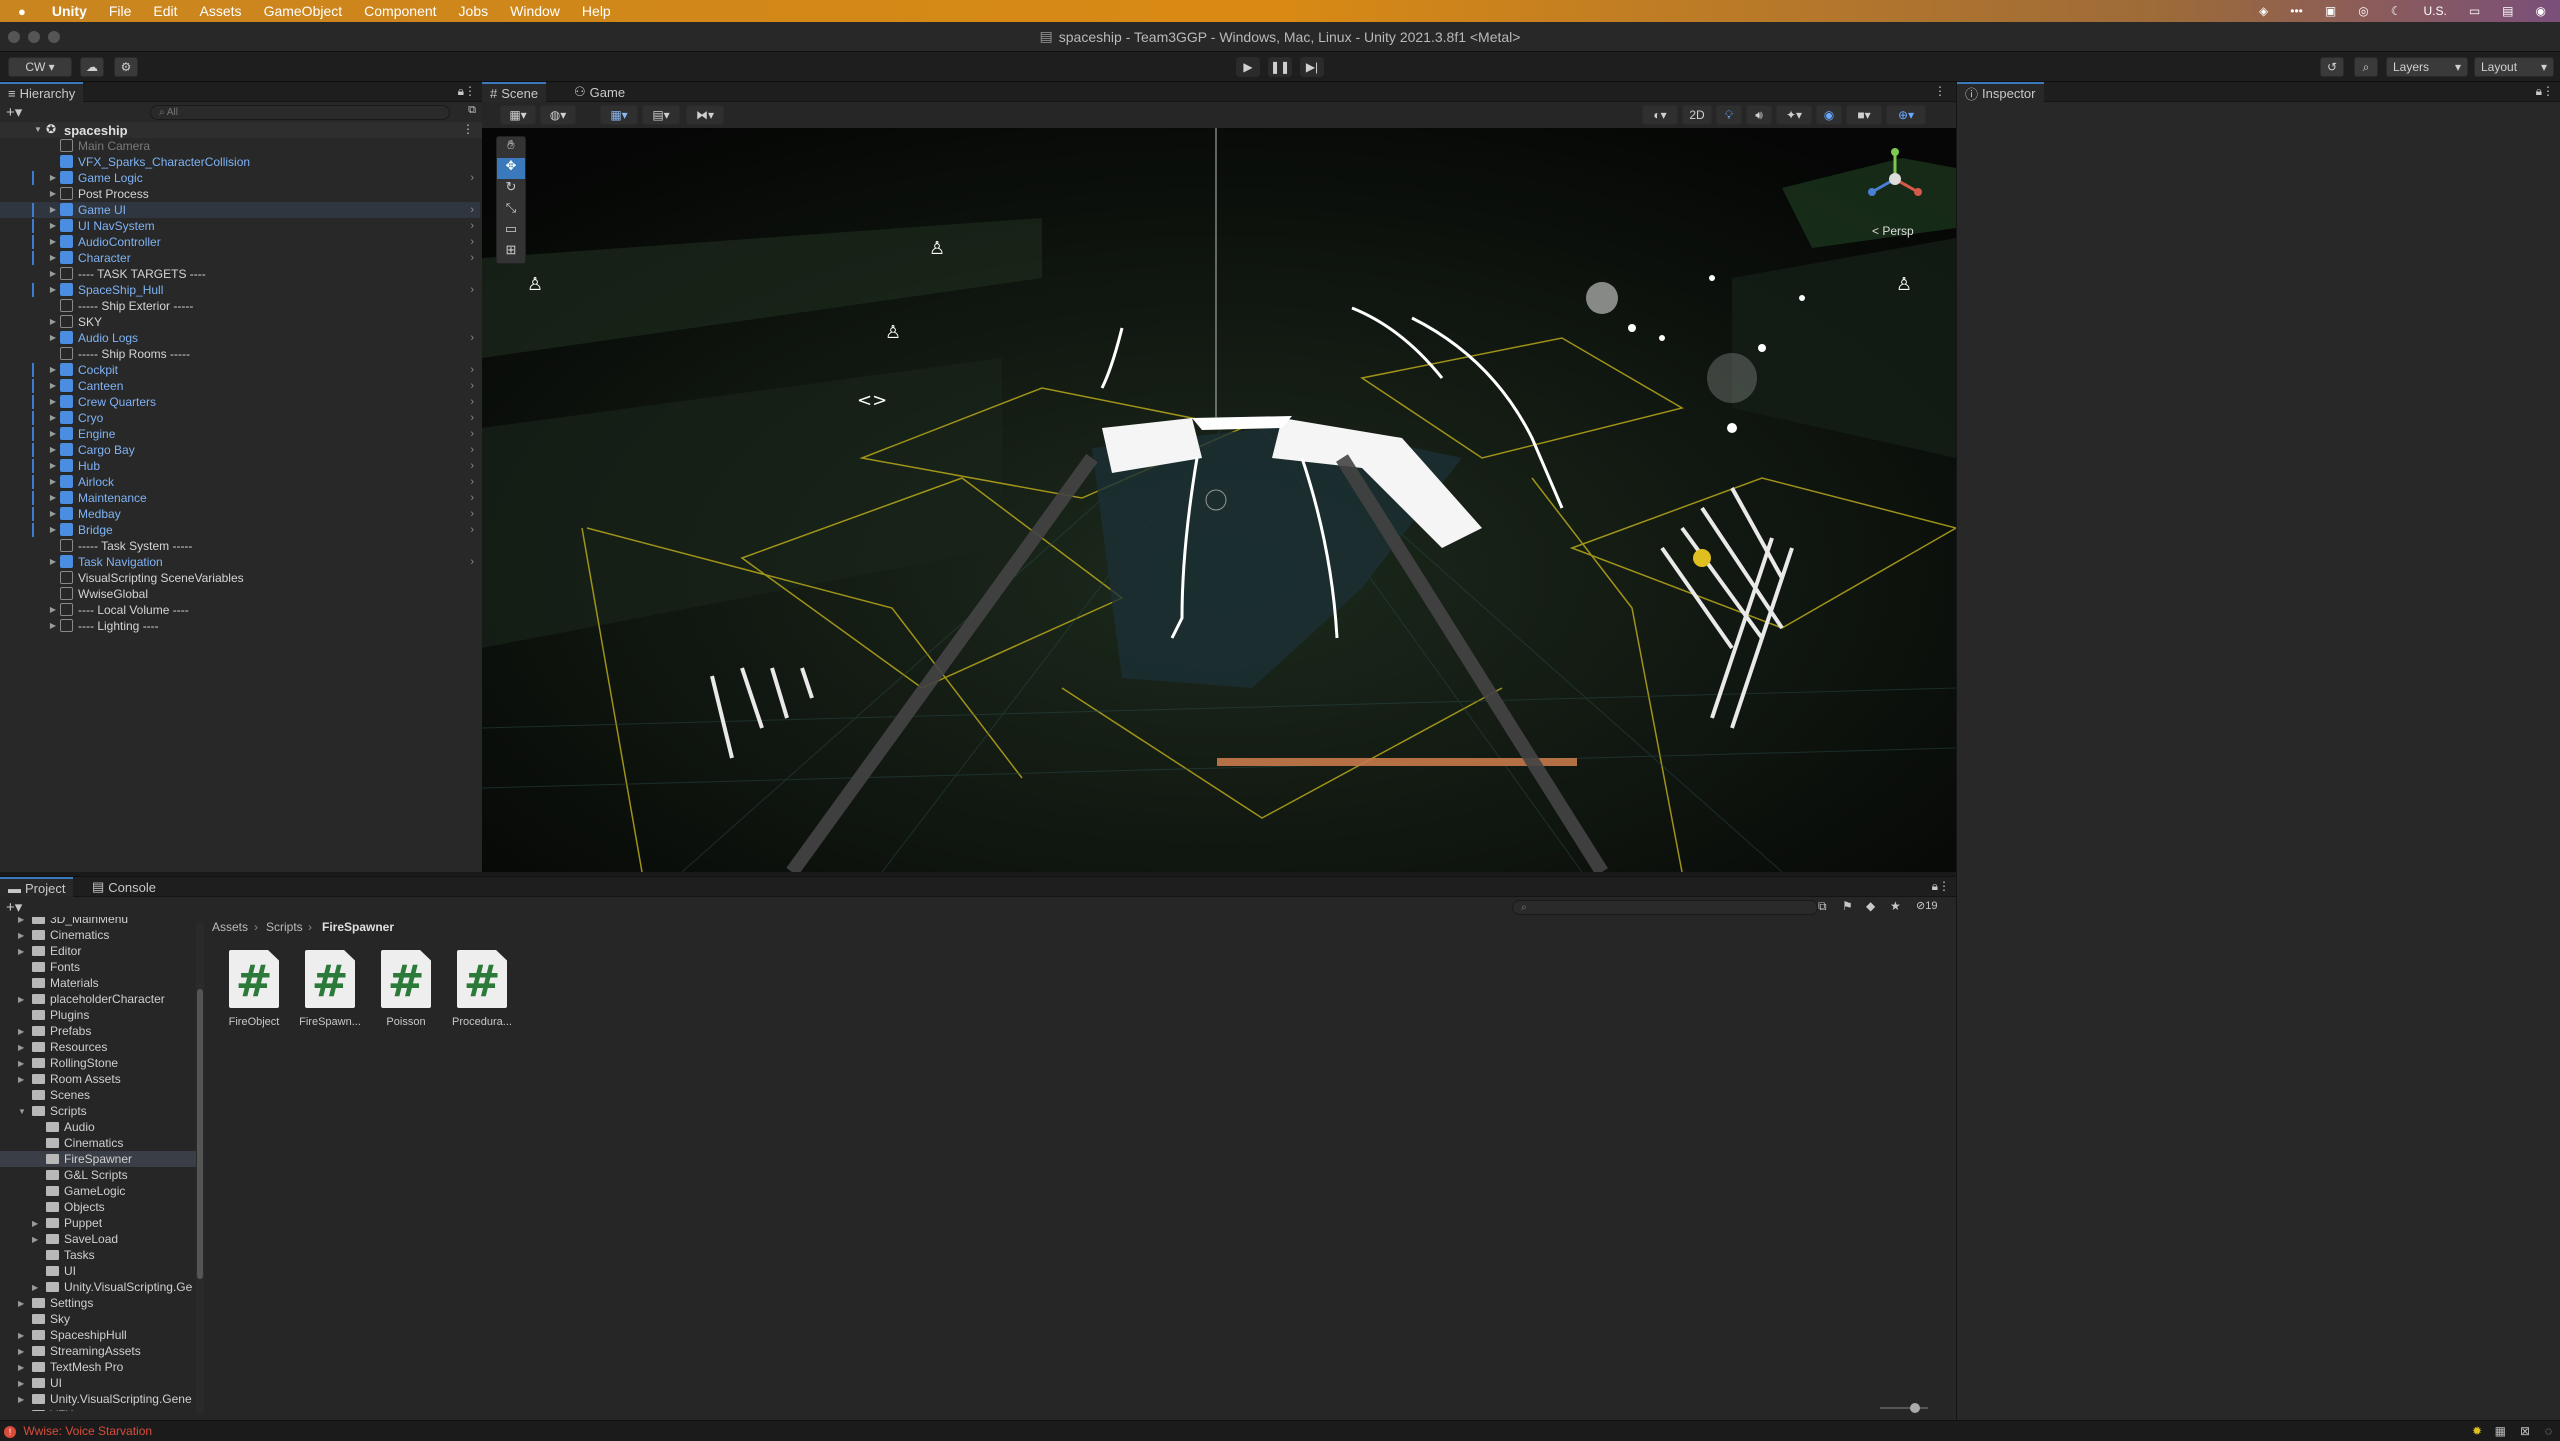 The width and height of the screenshot is (2560, 1441). What do you see at coordinates (1822, 906) in the screenshot?
I see `search-by-type-icon: ⧉` at bounding box center [1822, 906].